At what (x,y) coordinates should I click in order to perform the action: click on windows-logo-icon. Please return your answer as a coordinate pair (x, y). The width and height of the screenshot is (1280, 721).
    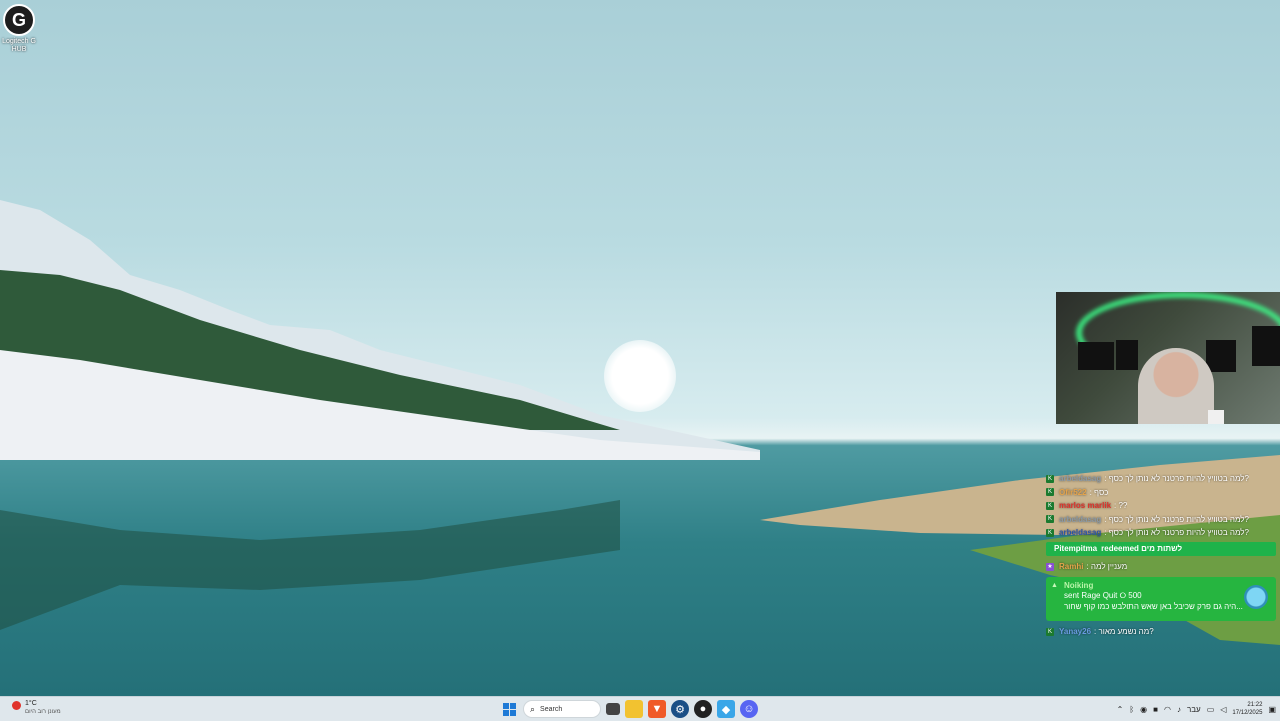
    Looking at the image, I should click on (509, 709).